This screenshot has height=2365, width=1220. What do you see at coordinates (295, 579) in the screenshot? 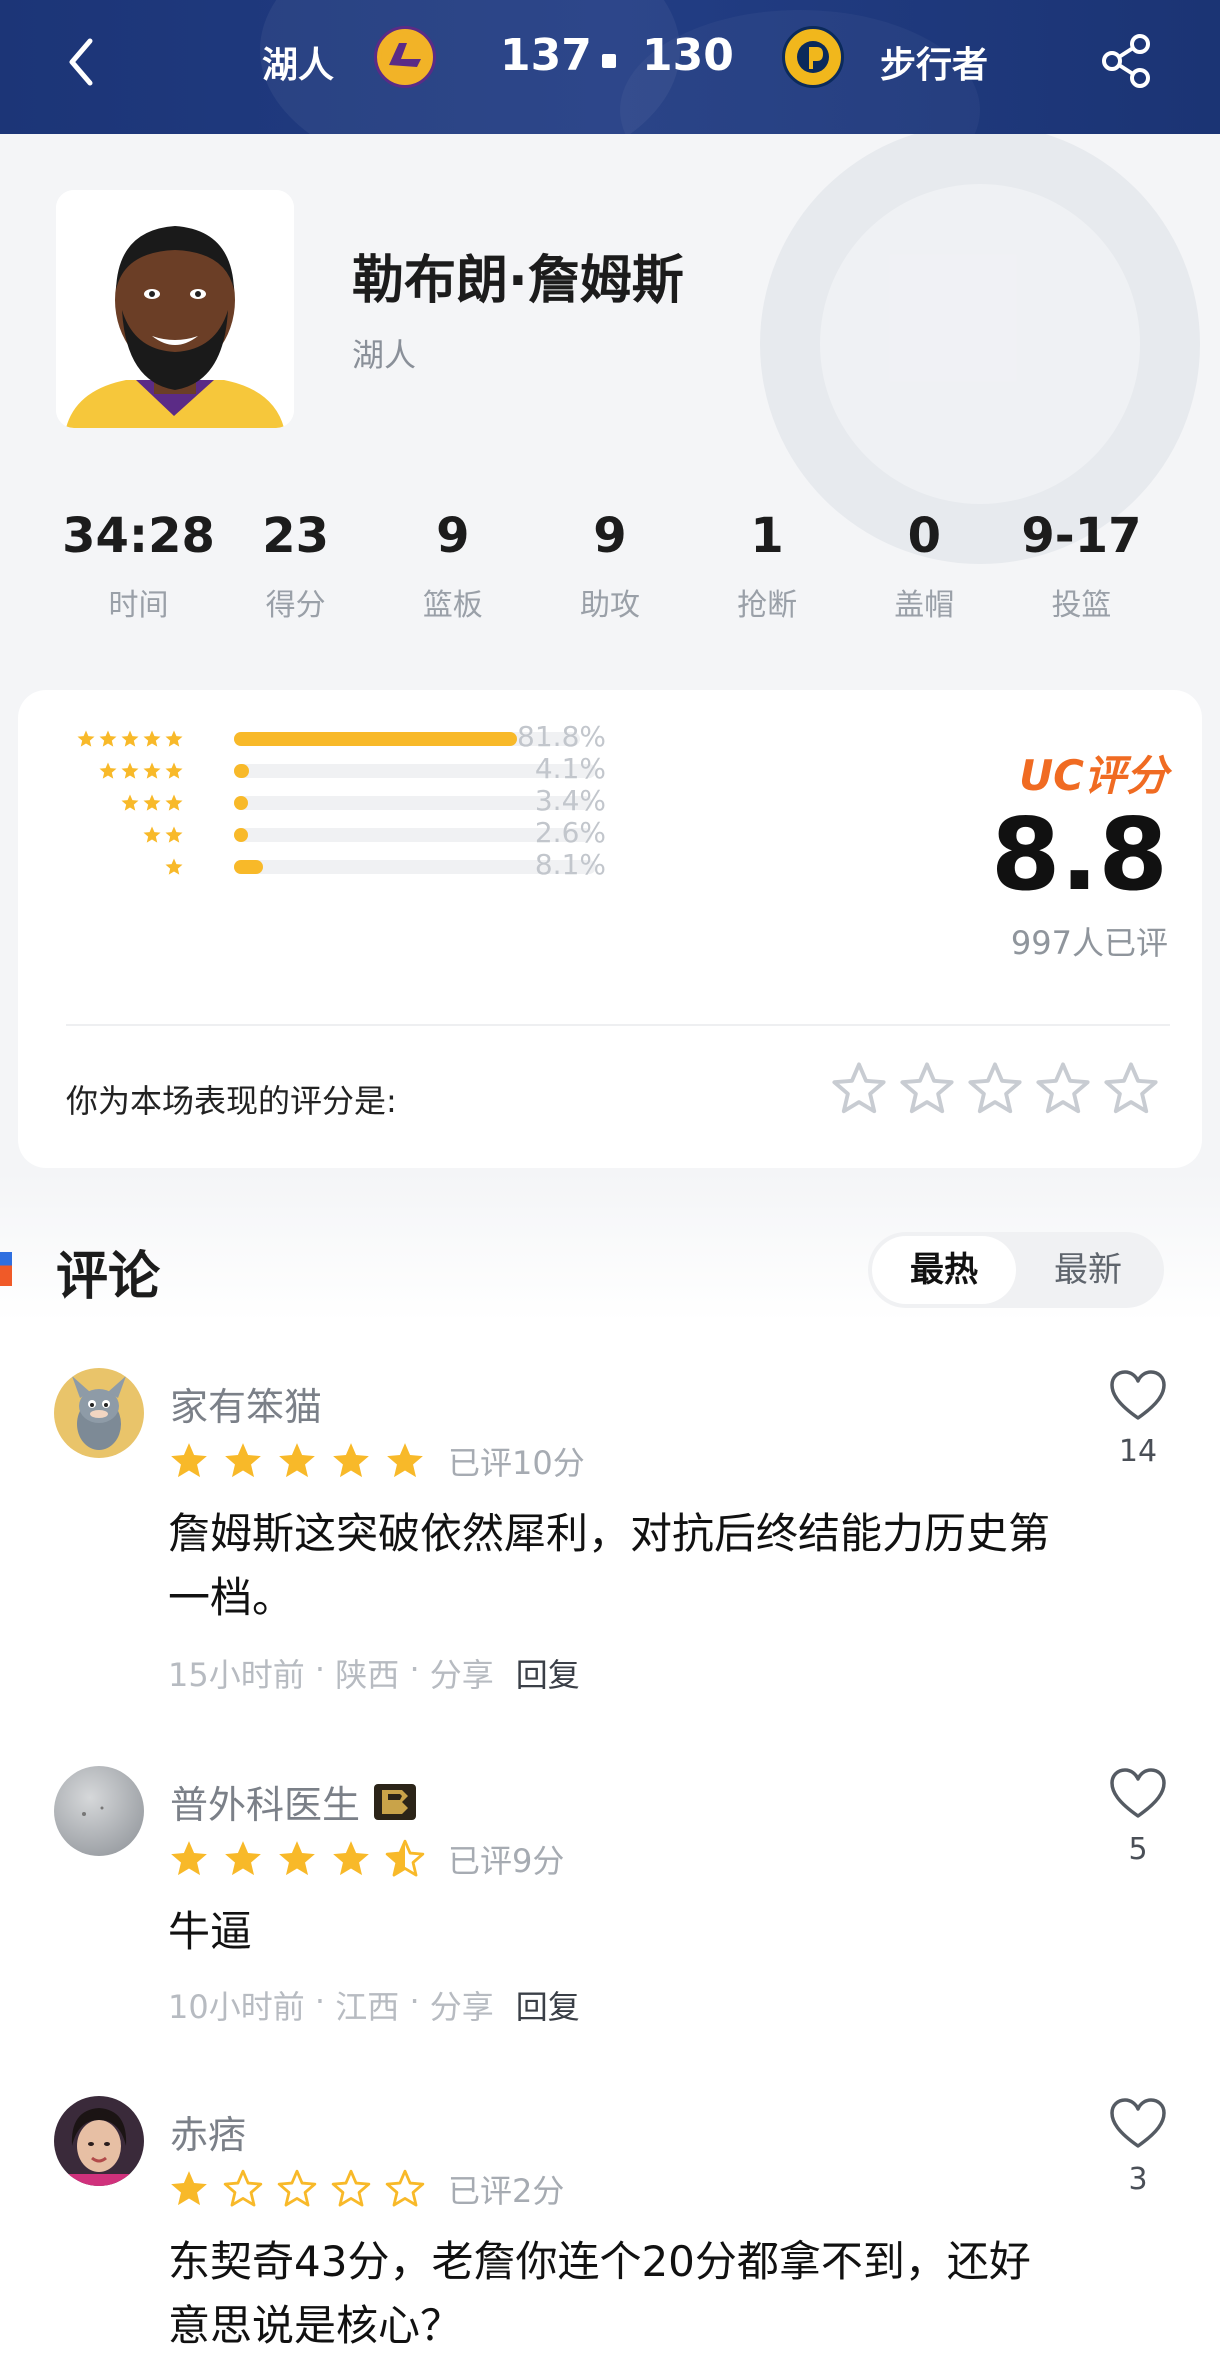
I see `stat-points: 23 得分` at bounding box center [295, 579].